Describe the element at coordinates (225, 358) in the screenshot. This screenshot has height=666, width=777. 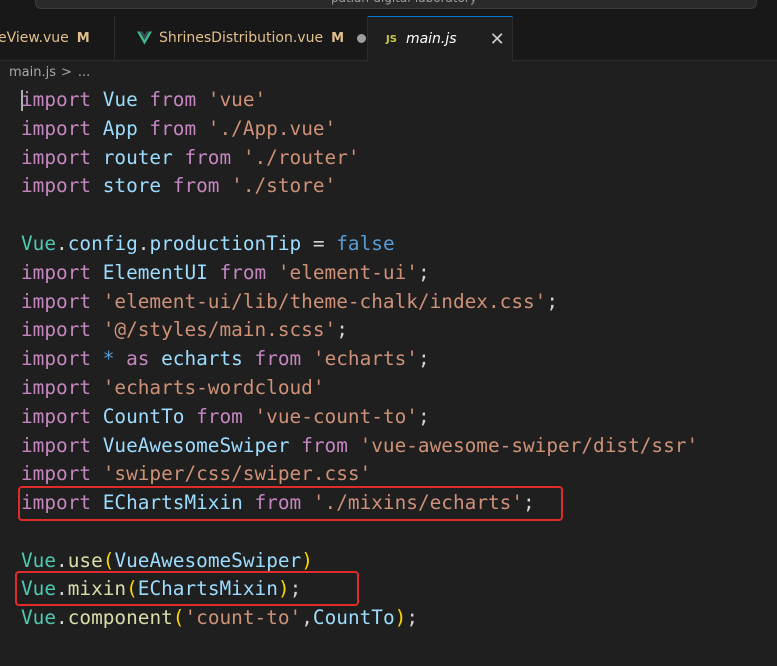
I see `code-line-10: import * as echarts from 'echarts';` at that location.